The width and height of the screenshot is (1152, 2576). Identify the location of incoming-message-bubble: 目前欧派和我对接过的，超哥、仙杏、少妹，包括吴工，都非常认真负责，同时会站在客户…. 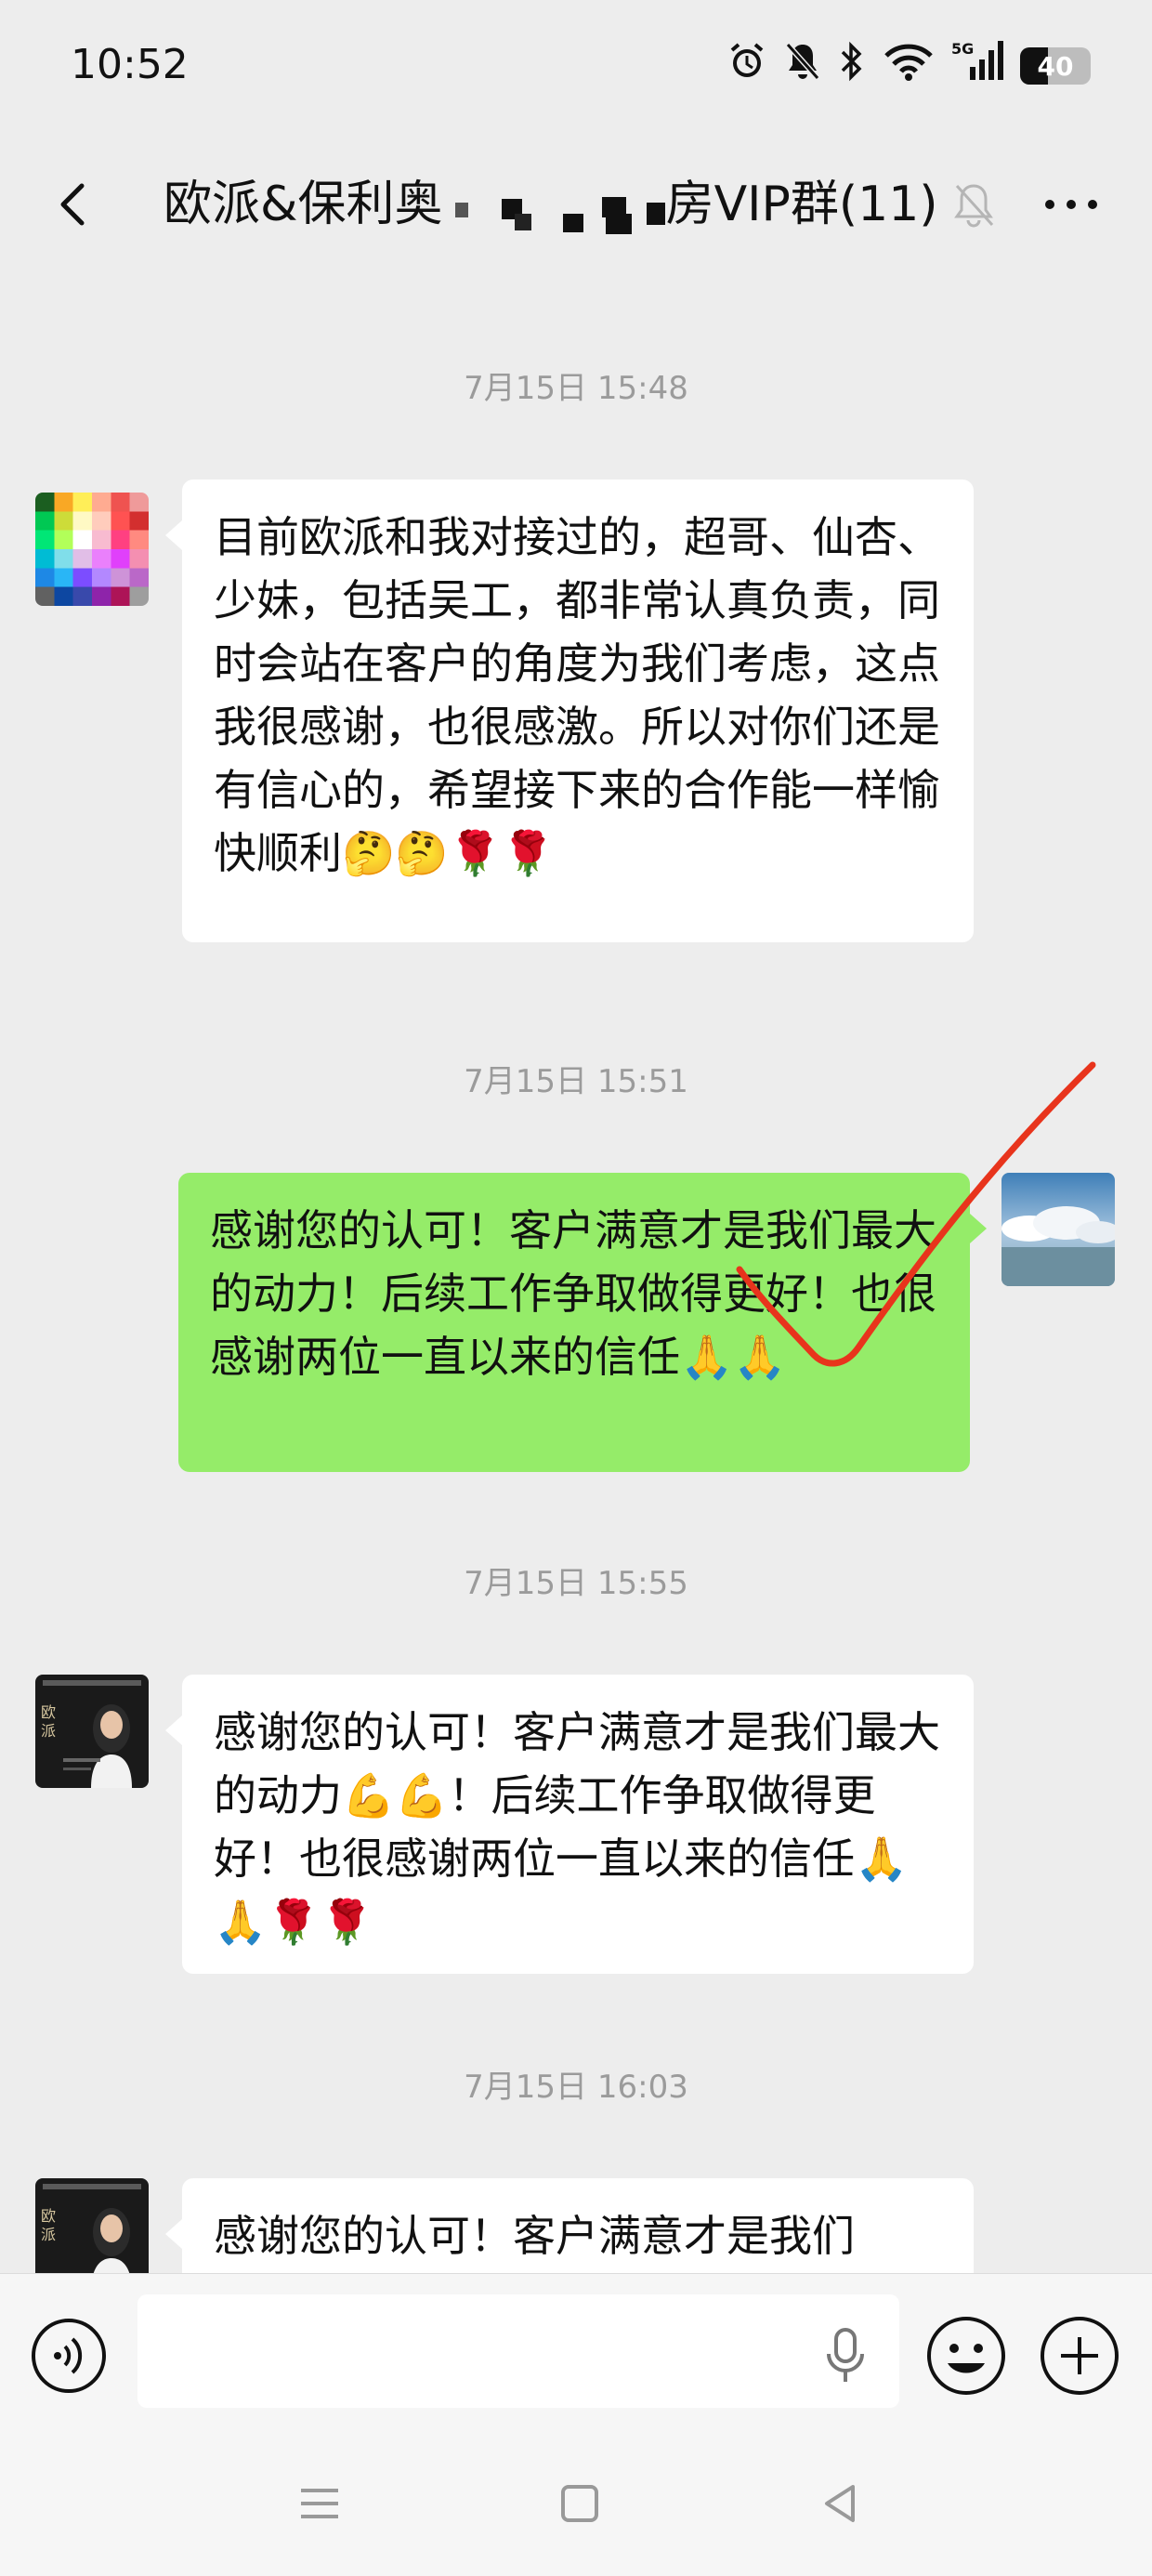
(569, 711).